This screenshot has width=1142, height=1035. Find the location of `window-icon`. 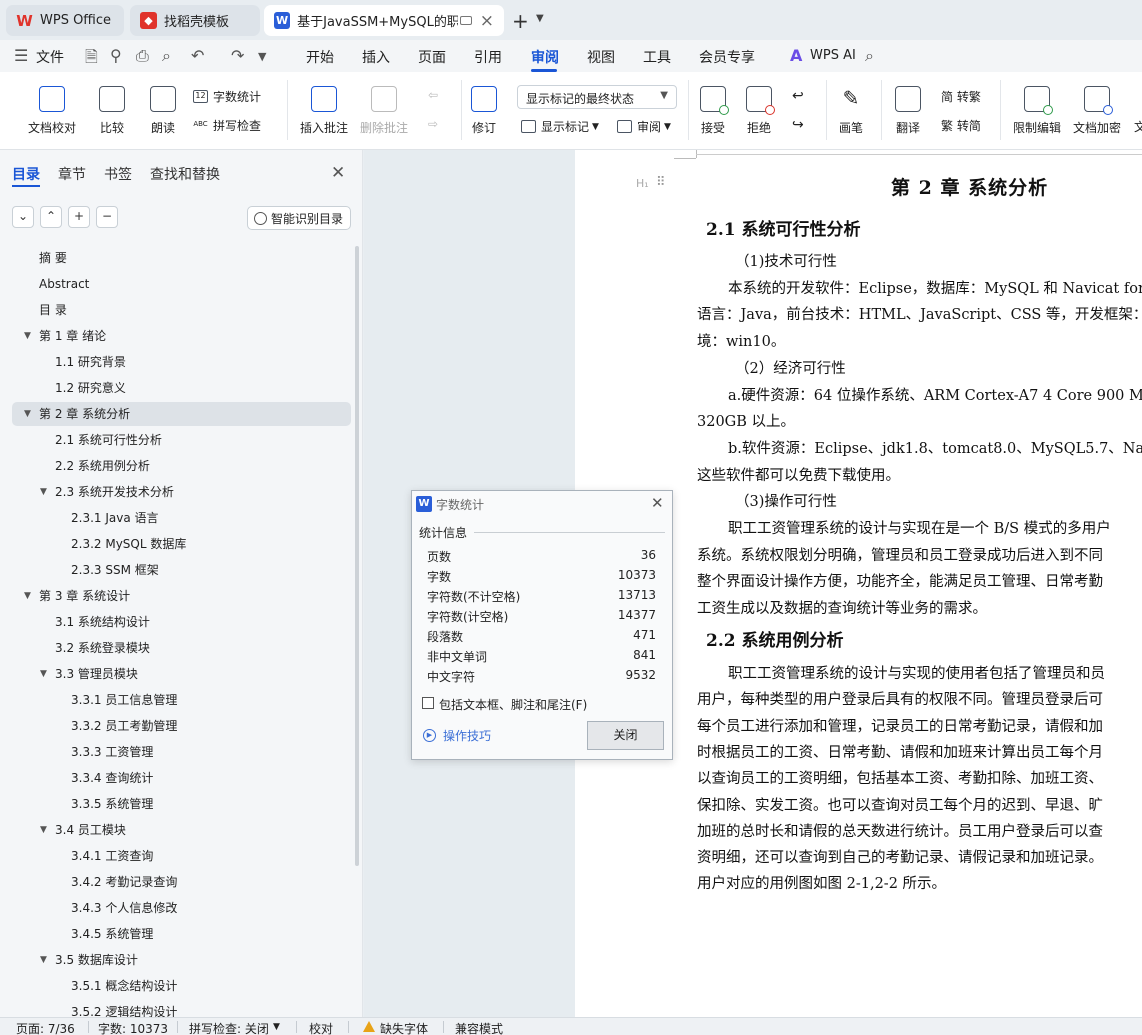

window-icon is located at coordinates (466, 20).